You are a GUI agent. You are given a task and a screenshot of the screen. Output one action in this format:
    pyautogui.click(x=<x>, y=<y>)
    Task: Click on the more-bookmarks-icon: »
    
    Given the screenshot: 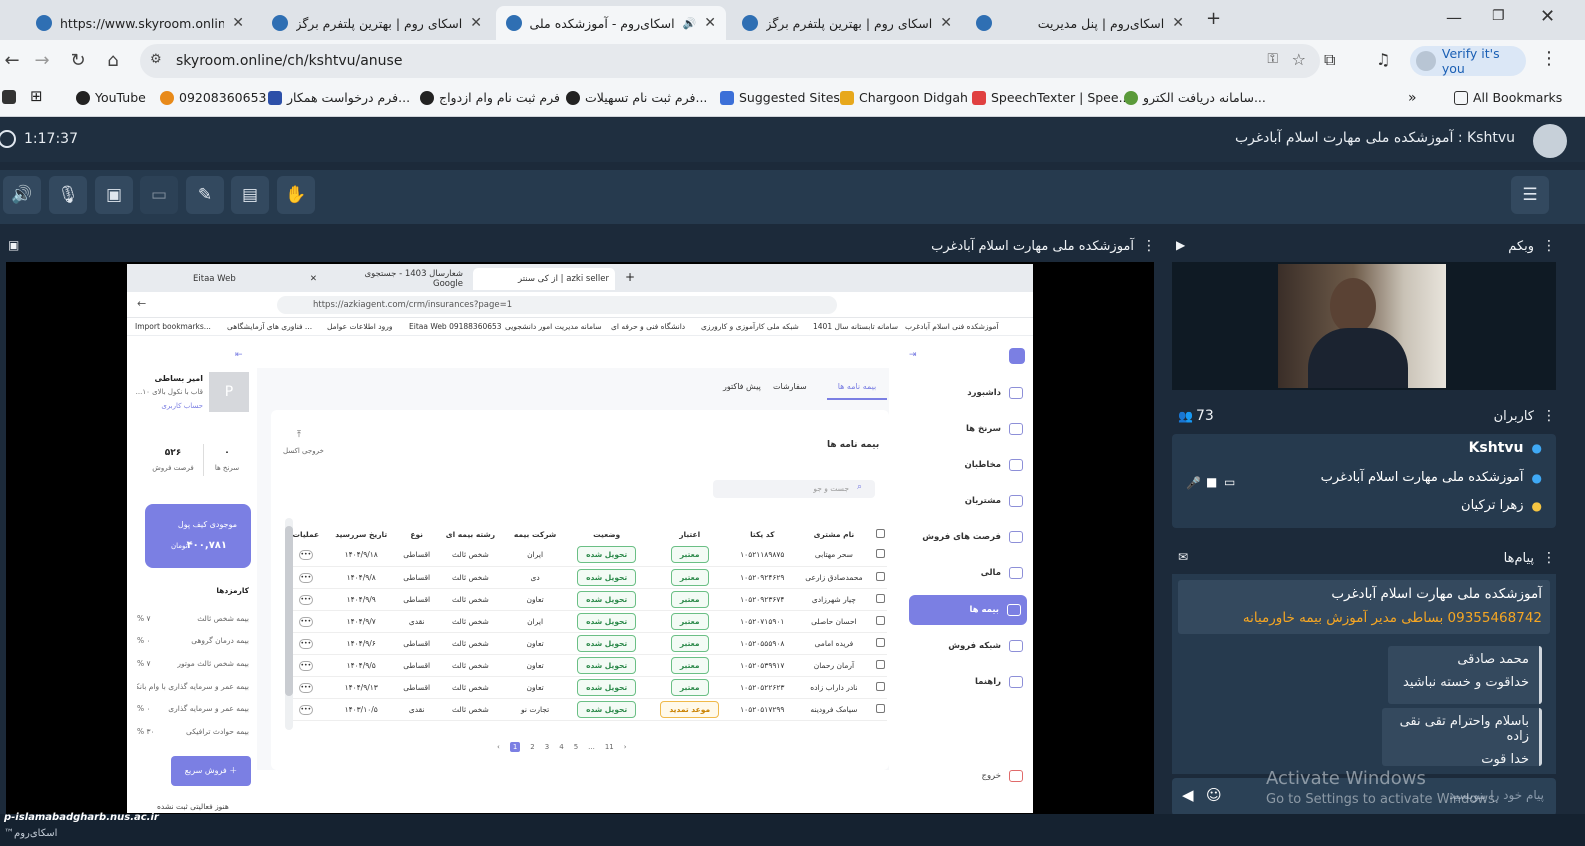 What is the action you would take?
    pyautogui.click(x=1412, y=98)
    